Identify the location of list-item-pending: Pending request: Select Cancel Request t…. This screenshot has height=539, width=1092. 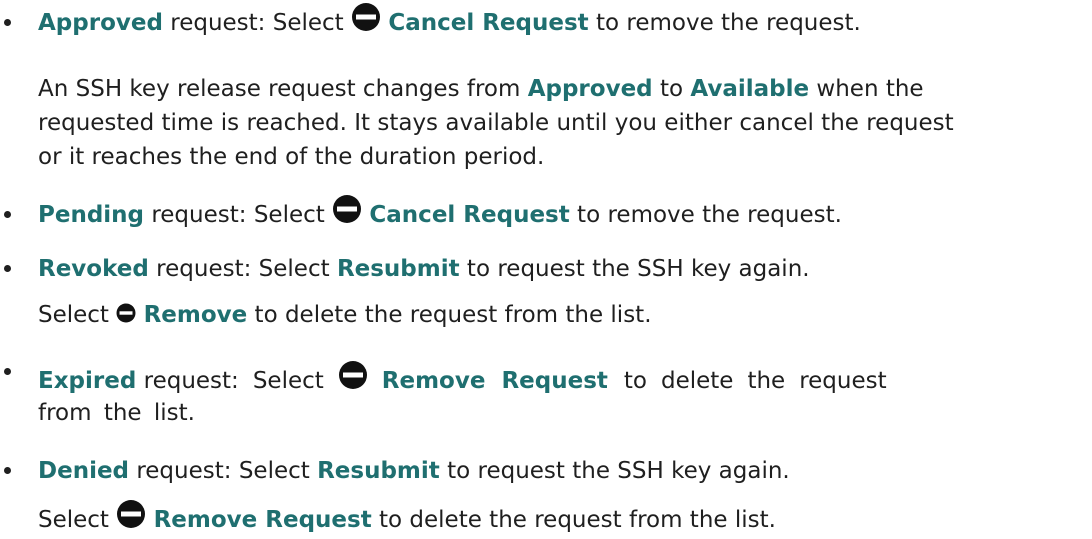
(440, 212).